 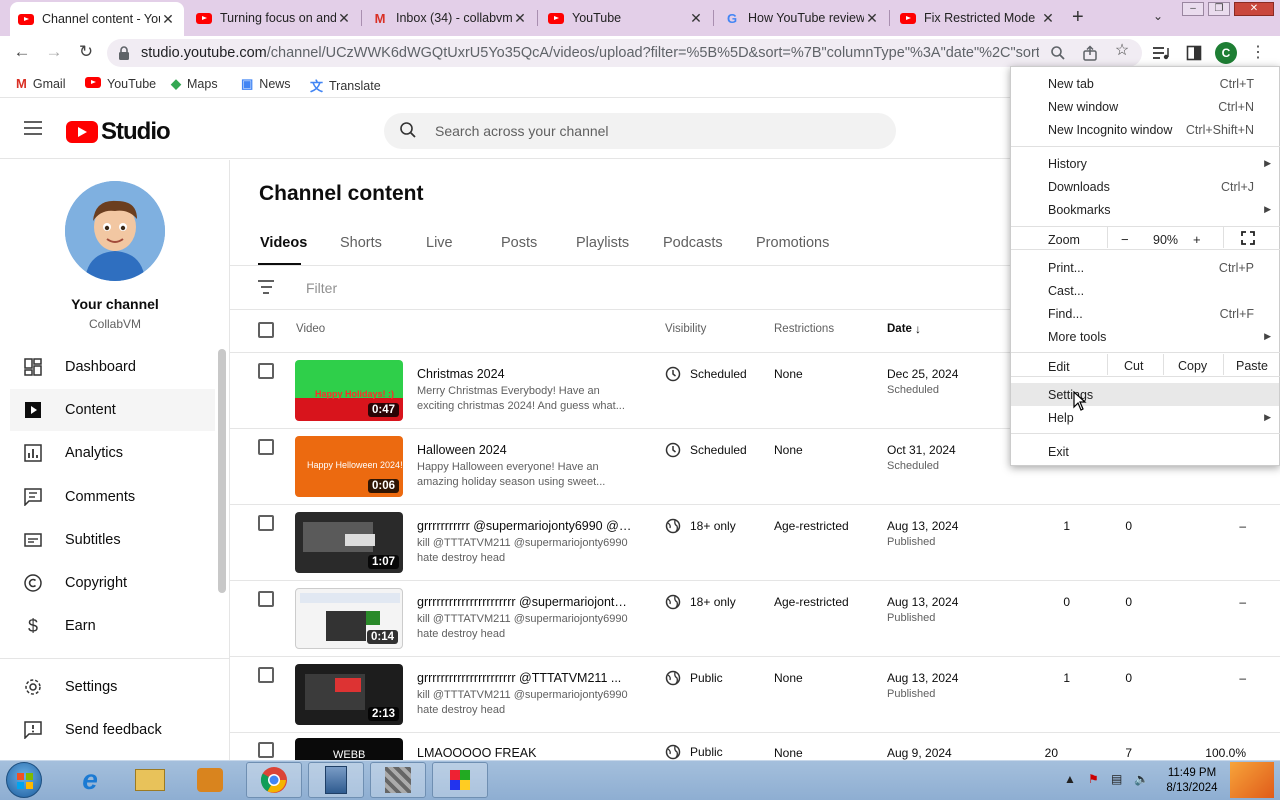 I want to click on show-desktop-button, so click(x=1252, y=780).